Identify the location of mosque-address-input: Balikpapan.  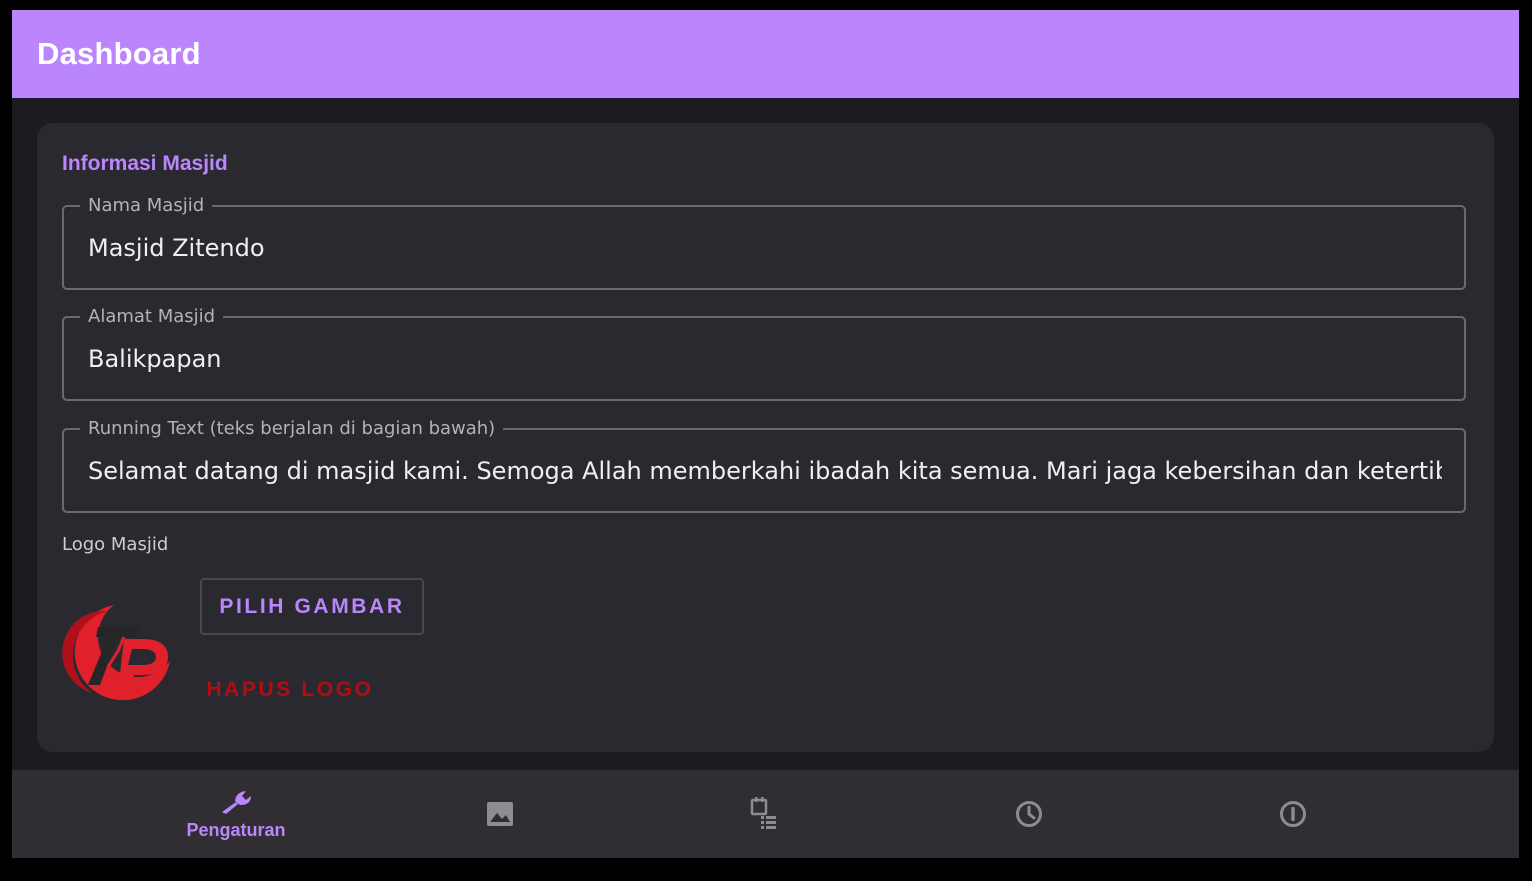
(765, 359).